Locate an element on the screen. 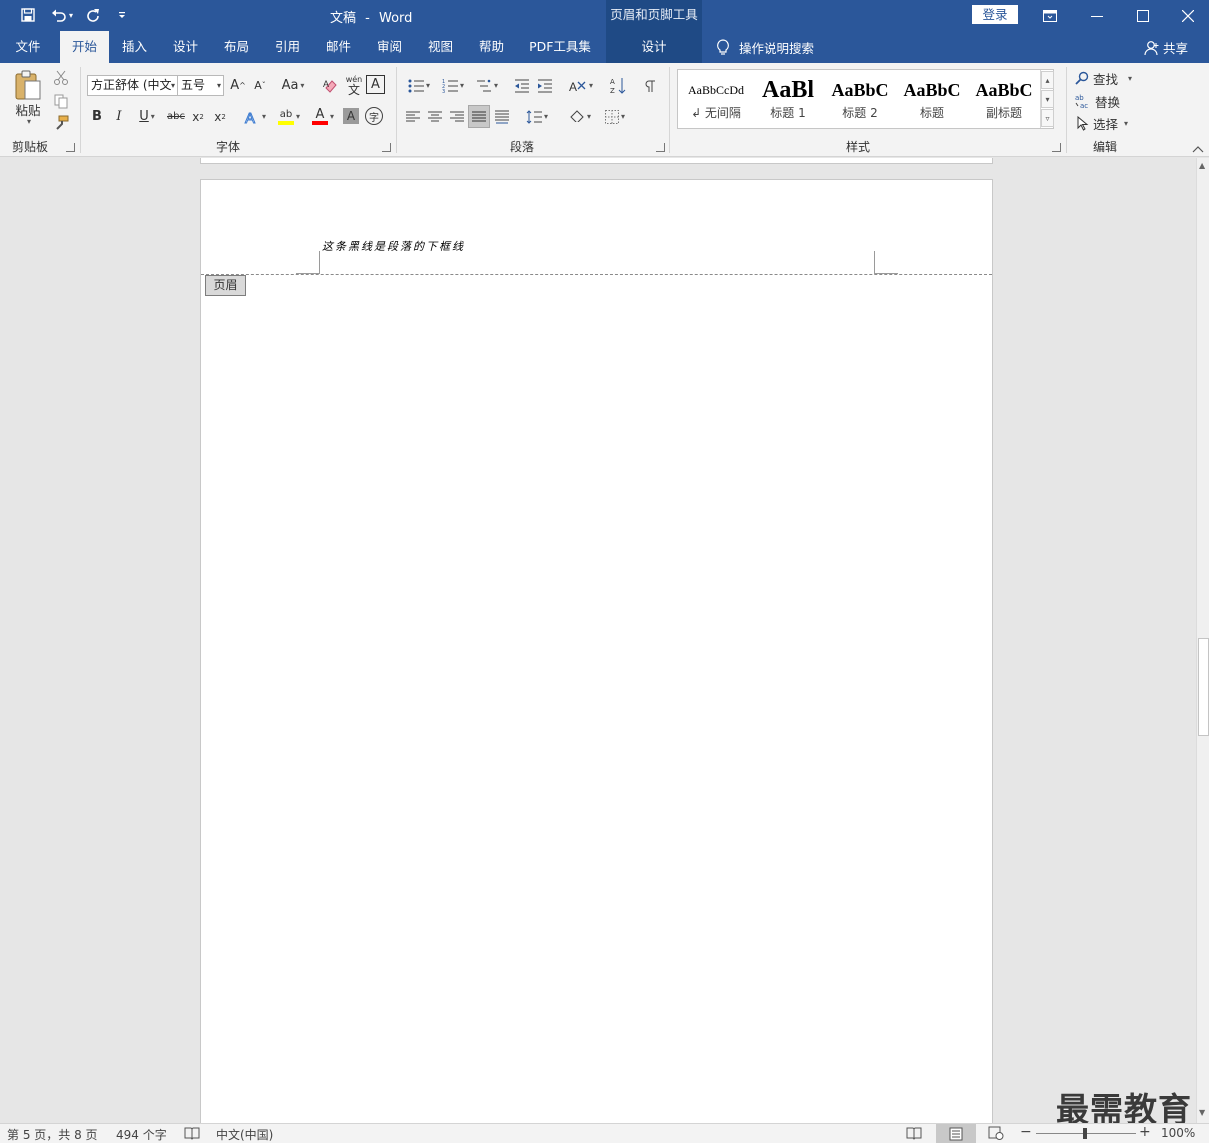 Image resolution: width=1209 pixels, height=1143 pixels. style-title: AaBbC 标题 is located at coordinates (932, 99).